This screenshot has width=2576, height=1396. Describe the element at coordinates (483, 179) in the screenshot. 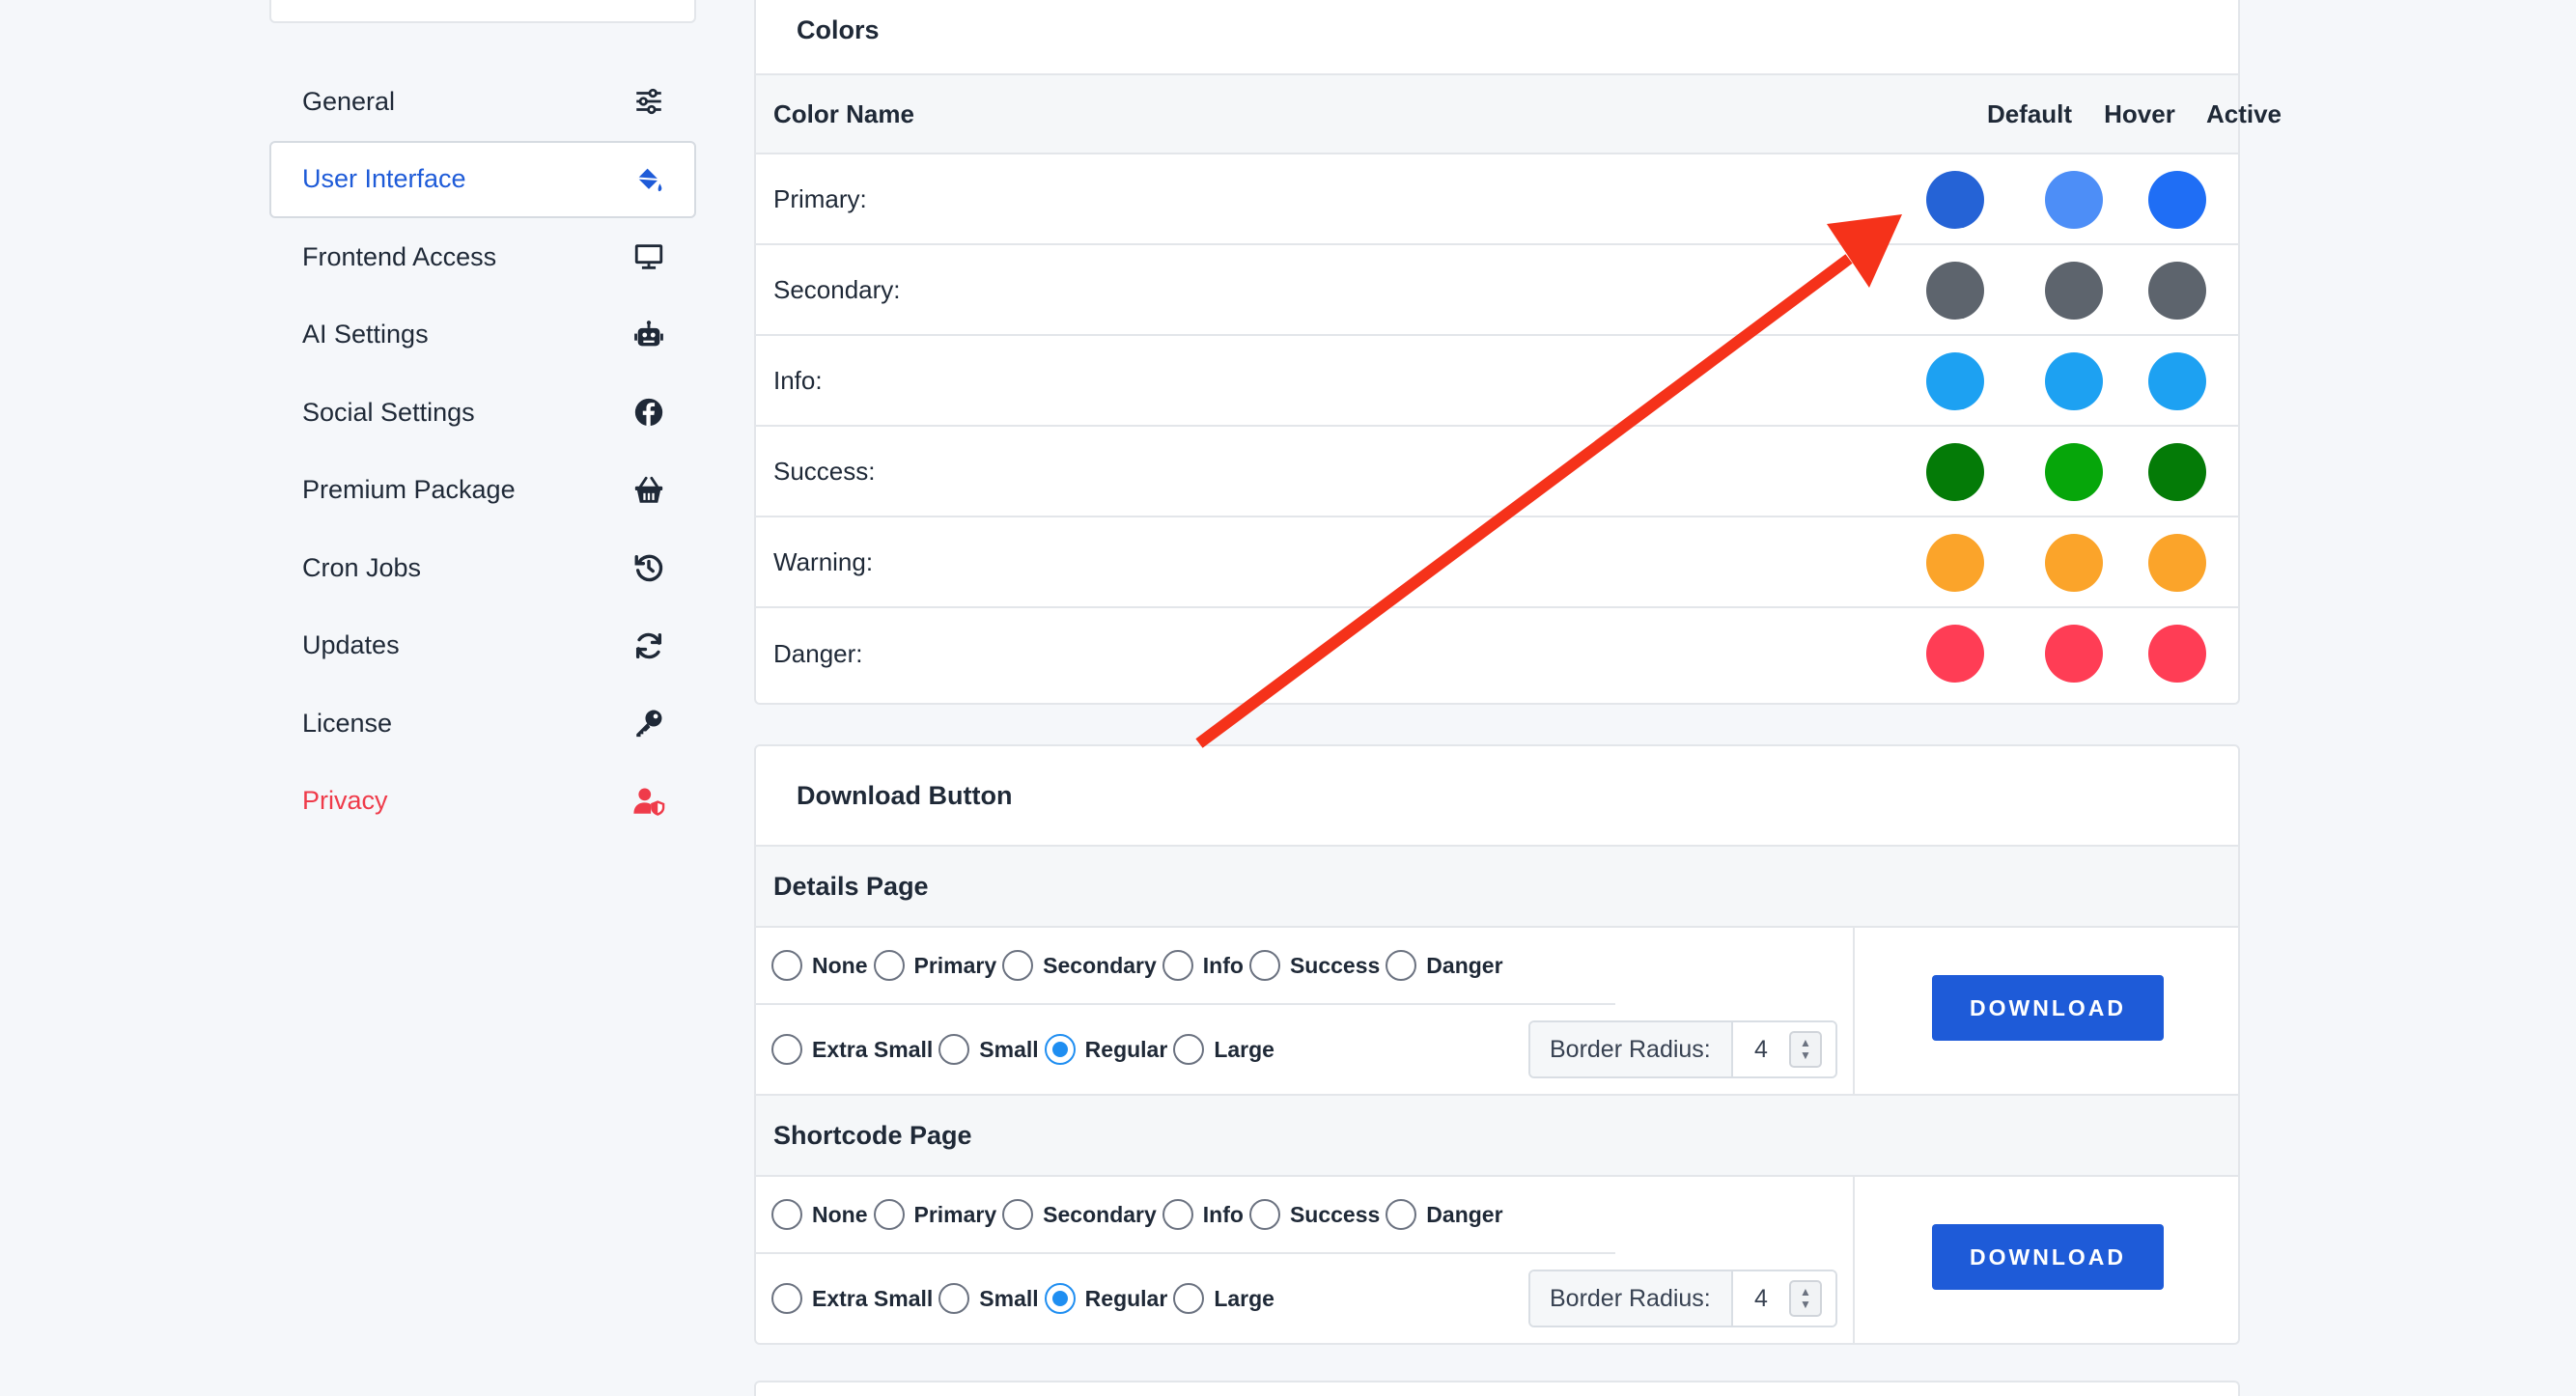

I see `sidebar-item-user-interface: User Interface` at that location.